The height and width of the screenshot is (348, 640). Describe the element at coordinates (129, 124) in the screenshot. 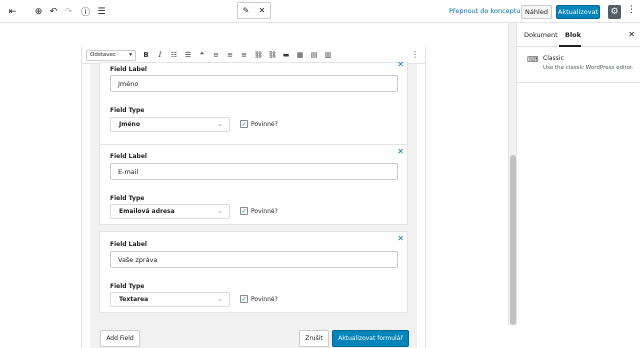

I see `field-type-value: Jméno` at that location.